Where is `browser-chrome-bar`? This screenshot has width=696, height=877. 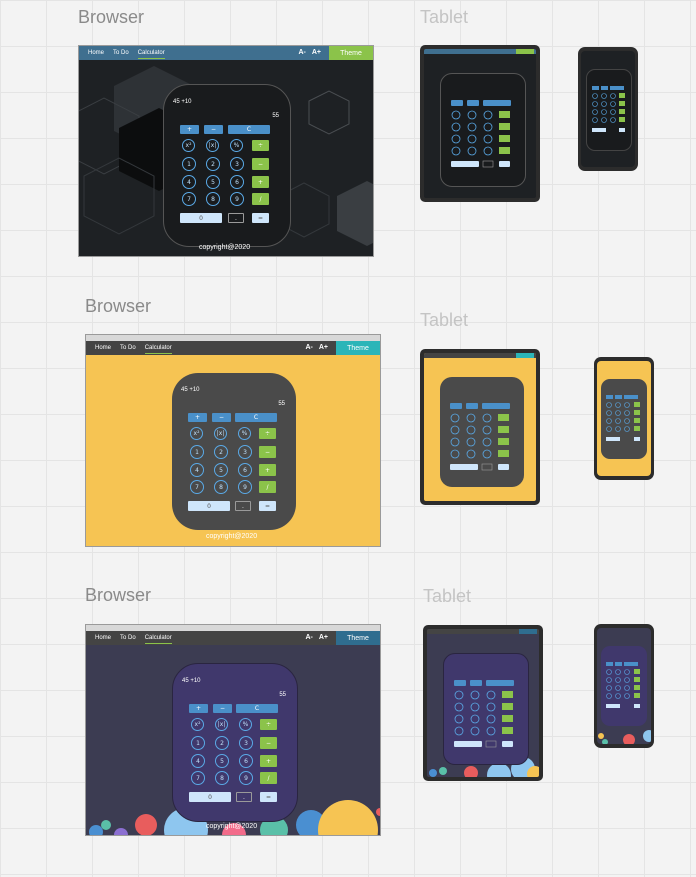
browser-chrome-bar is located at coordinates (233, 338).